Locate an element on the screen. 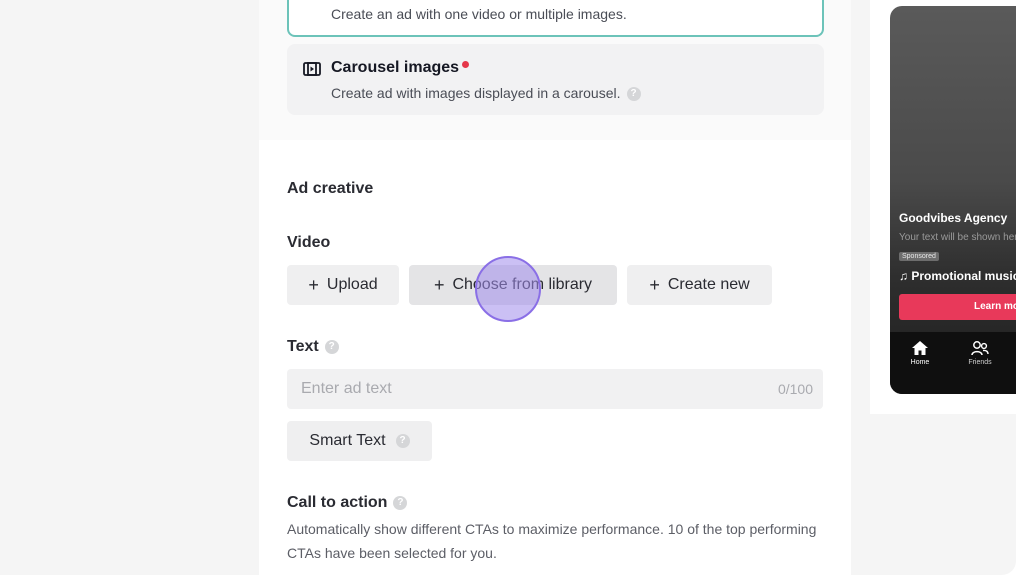 The width and height of the screenshot is (1024, 583). preview-tab-friends: Friends is located at coordinates (980, 353).